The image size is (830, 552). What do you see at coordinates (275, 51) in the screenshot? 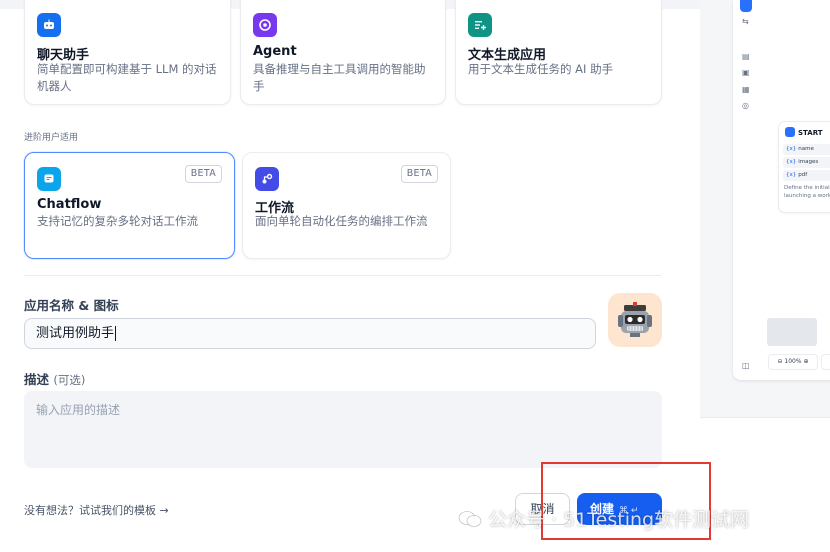
I see `app-type-title: Agent` at bounding box center [275, 51].